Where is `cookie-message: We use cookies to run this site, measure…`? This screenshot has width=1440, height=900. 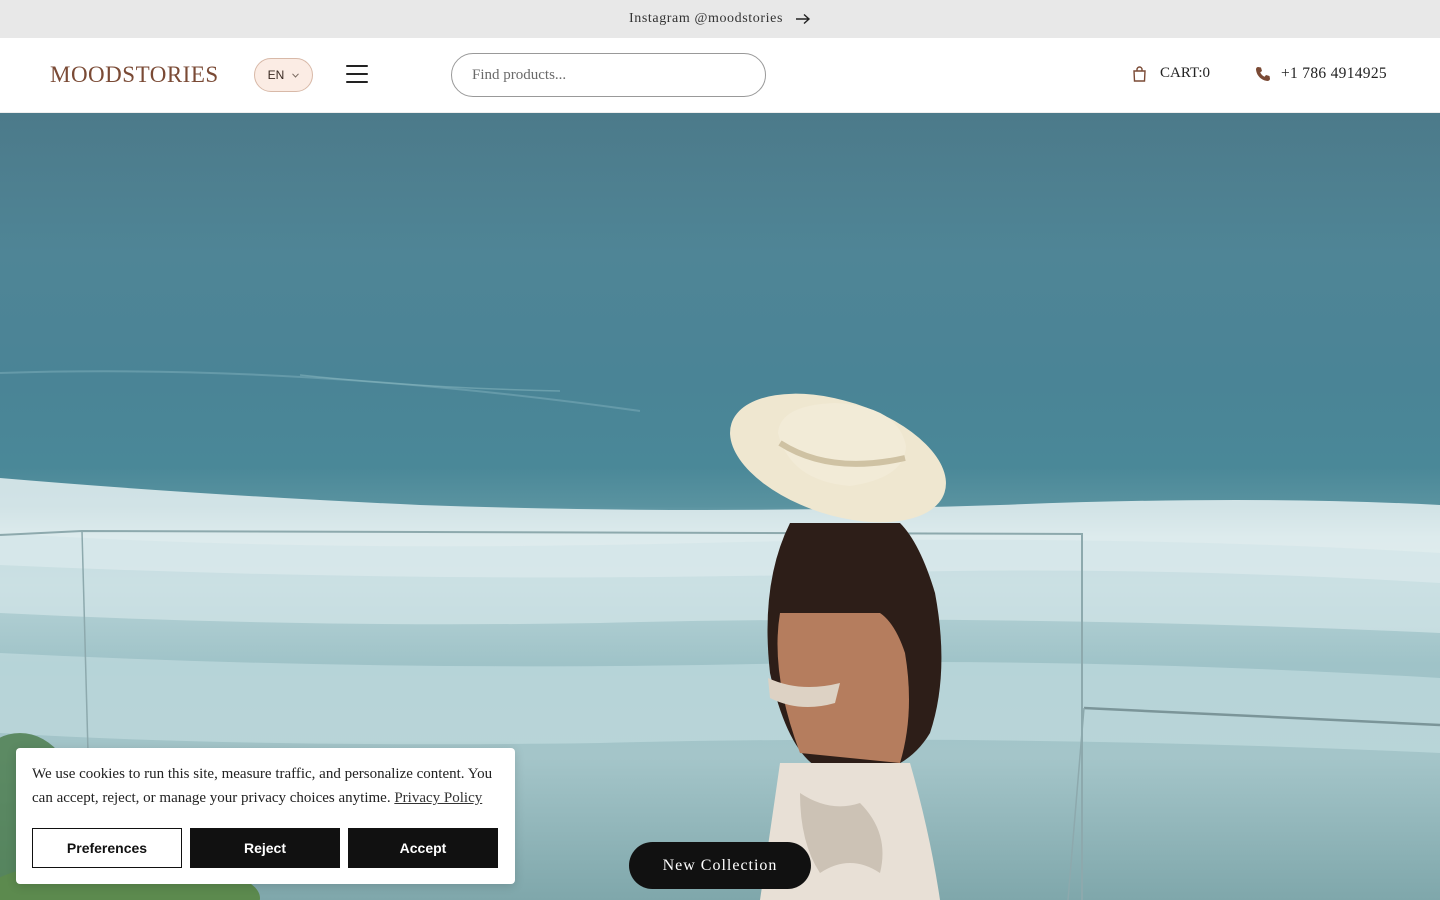
cookie-message: We use cookies to run this site, measure… is located at coordinates (265, 786).